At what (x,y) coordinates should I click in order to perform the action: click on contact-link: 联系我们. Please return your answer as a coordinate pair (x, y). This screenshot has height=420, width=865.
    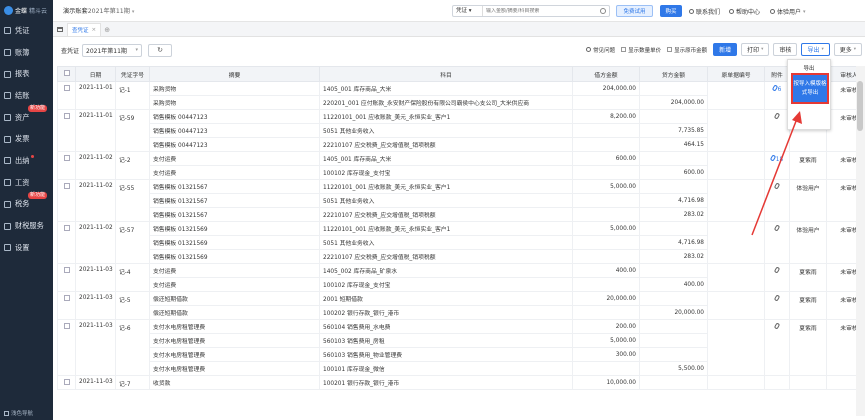
    Looking at the image, I should click on (704, 11).